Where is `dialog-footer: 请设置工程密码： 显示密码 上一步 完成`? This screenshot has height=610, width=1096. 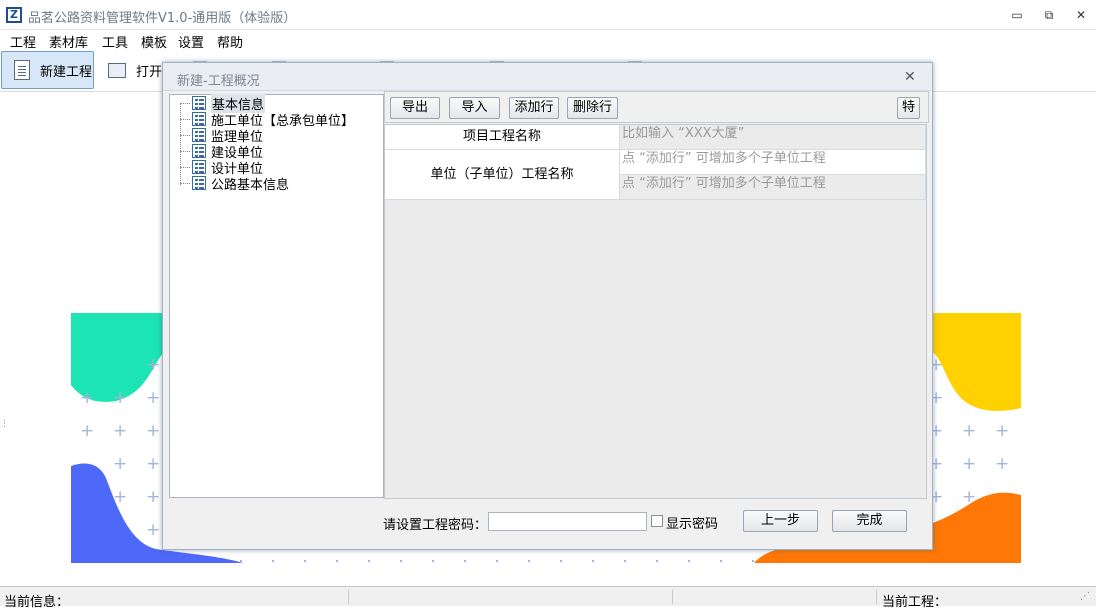
dialog-footer: 请设置工程密码： 显示密码 上一步 完成 is located at coordinates (547, 525).